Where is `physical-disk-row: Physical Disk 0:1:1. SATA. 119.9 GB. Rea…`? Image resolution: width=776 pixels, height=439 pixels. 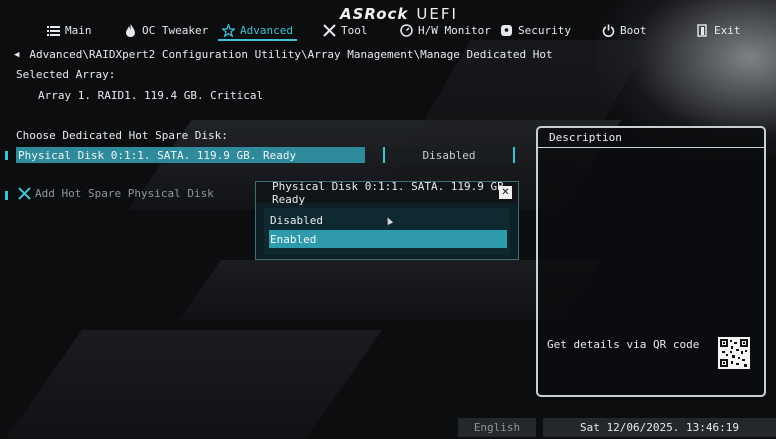
physical-disk-row: Physical Disk 0:1:1. SATA. 119.9 GB. Rea… is located at coordinates (190, 155).